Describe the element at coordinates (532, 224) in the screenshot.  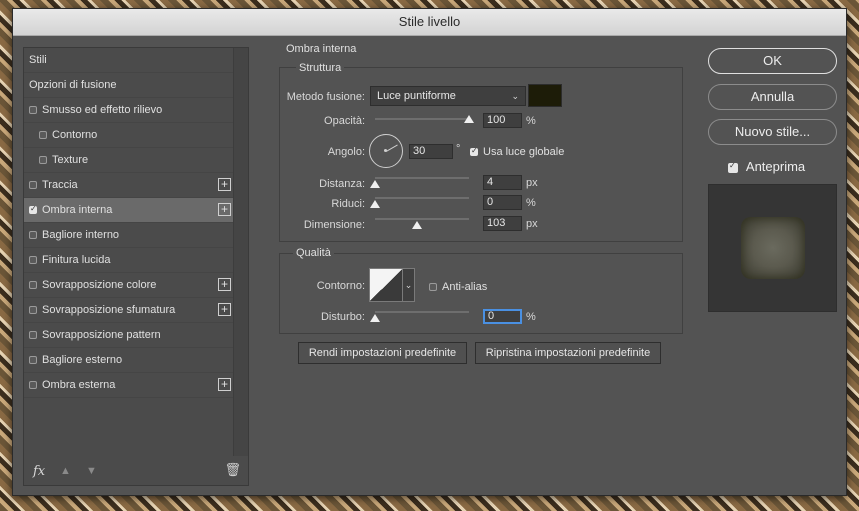
I see `size-unit: px` at that location.